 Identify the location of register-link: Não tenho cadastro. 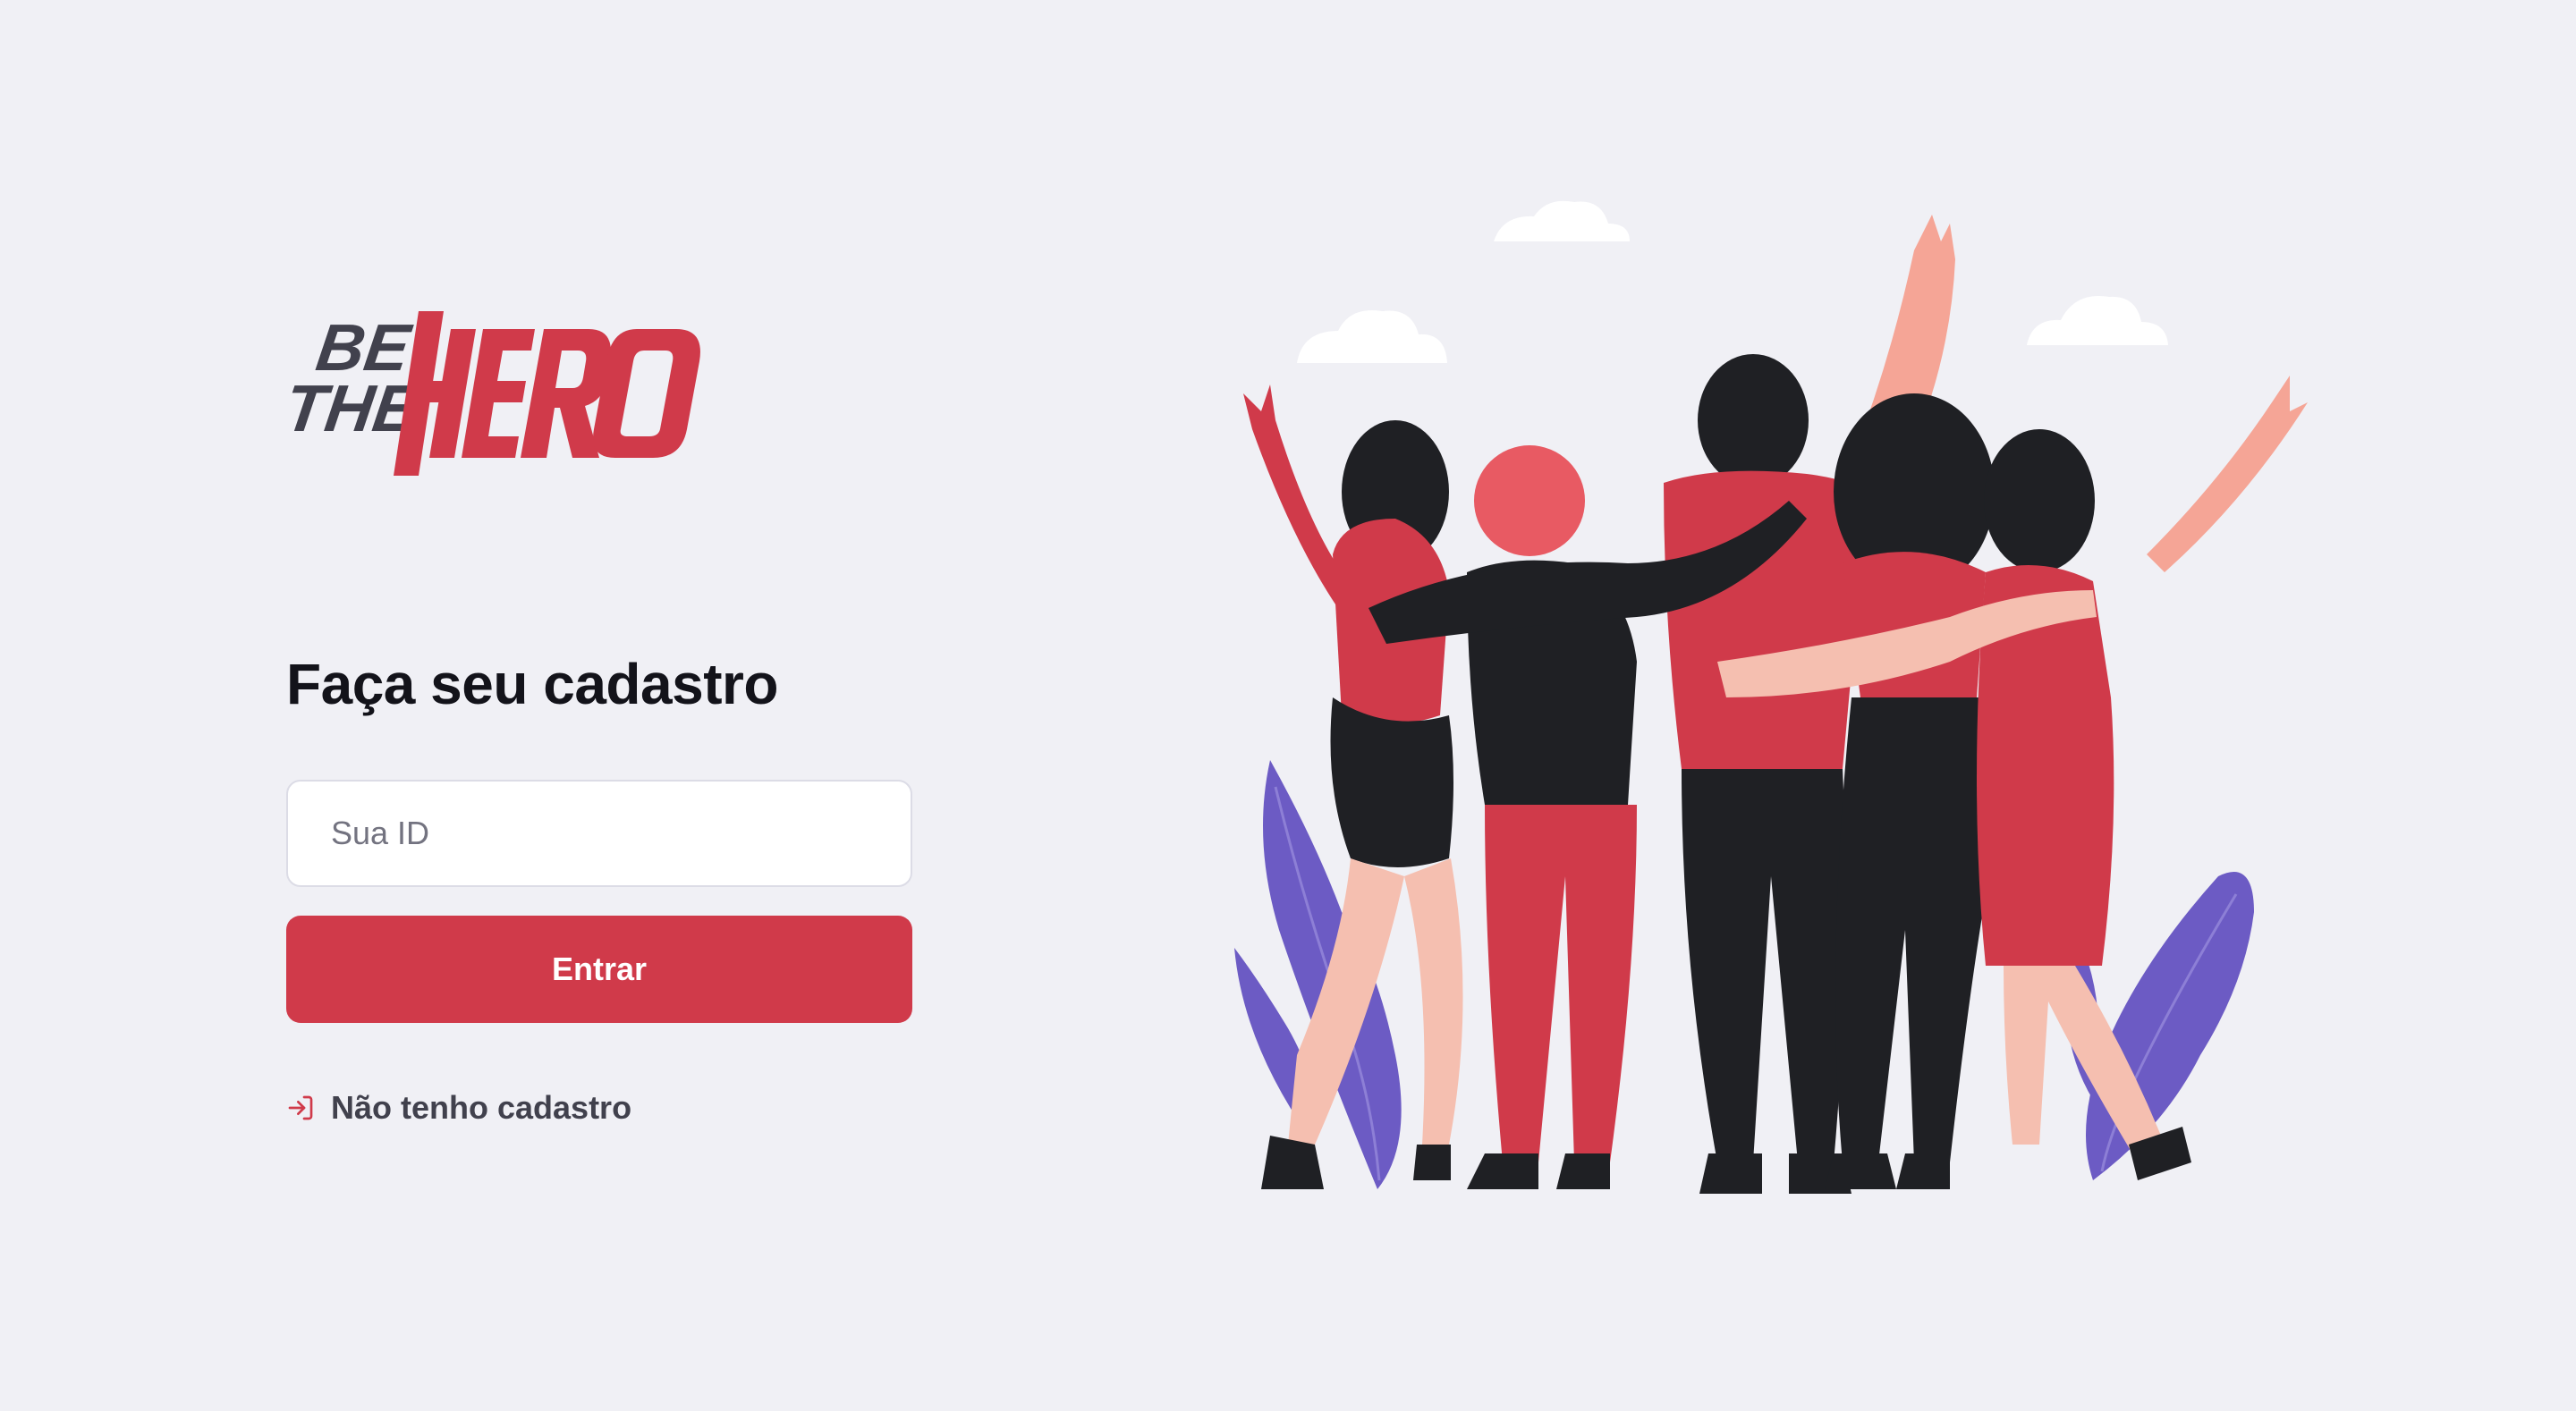
(458, 1108).